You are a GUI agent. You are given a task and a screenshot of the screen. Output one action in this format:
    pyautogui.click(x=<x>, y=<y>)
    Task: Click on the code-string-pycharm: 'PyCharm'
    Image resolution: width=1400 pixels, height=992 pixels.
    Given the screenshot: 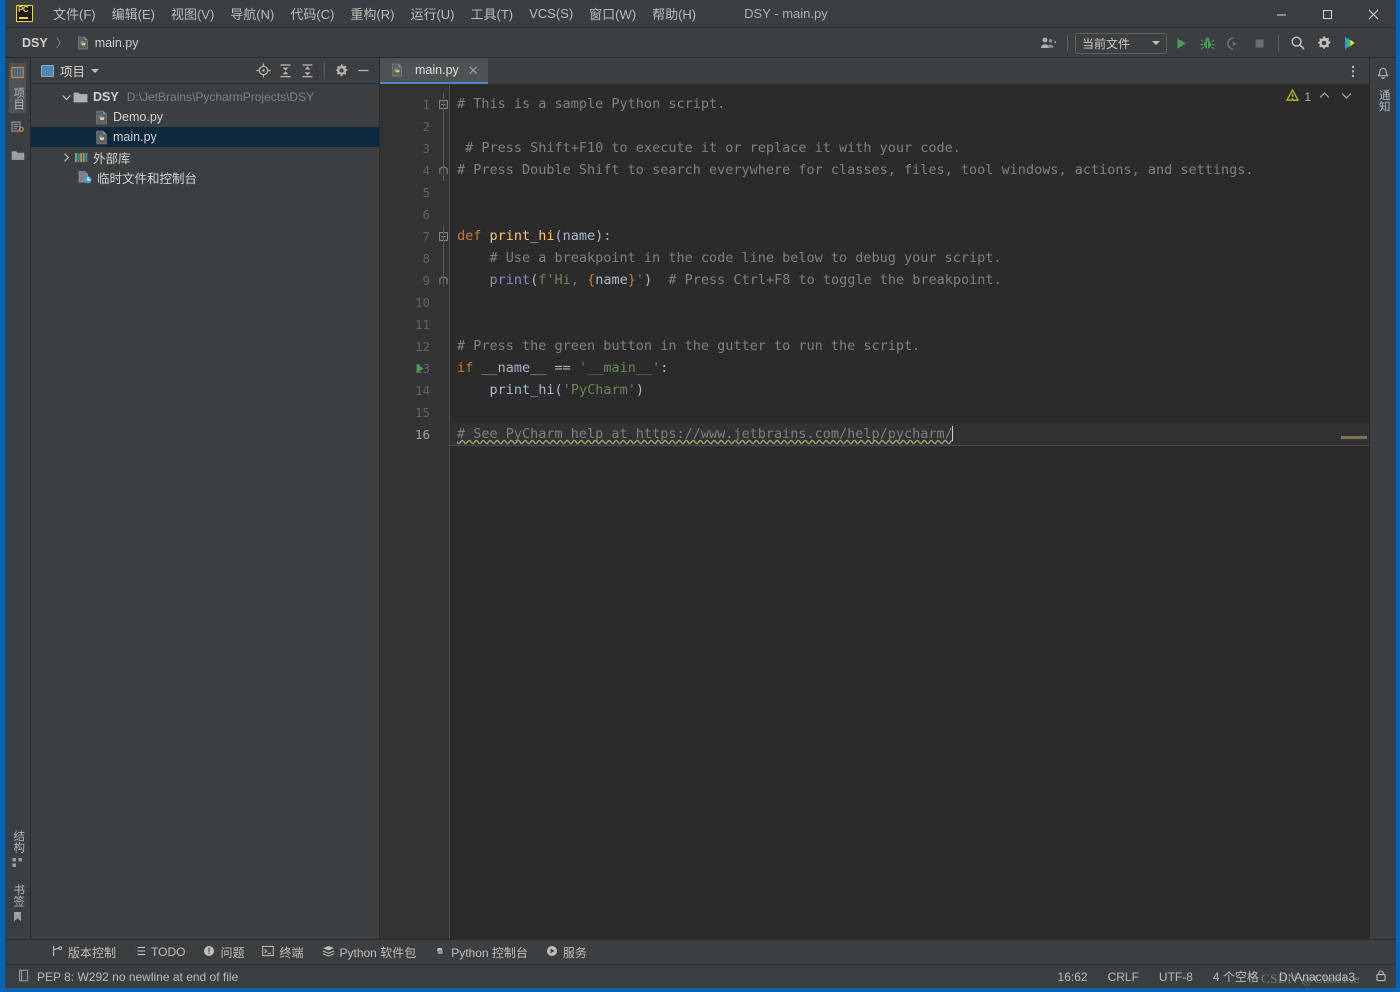 What is the action you would take?
    pyautogui.click(x=599, y=390)
    